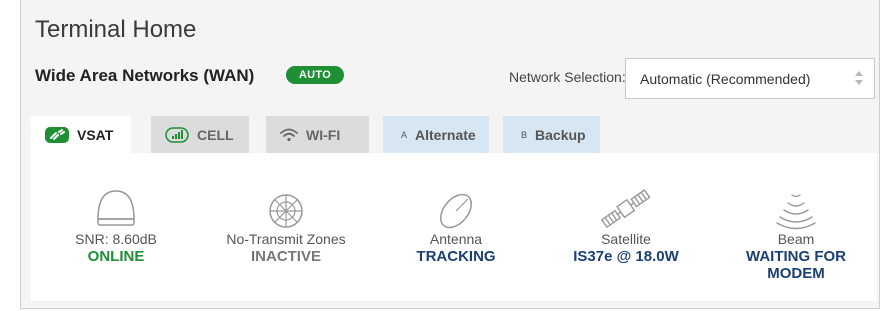 Image resolution: width=882 pixels, height=311 pixels. I want to click on tab-alternate-prefix: A, so click(404, 134).